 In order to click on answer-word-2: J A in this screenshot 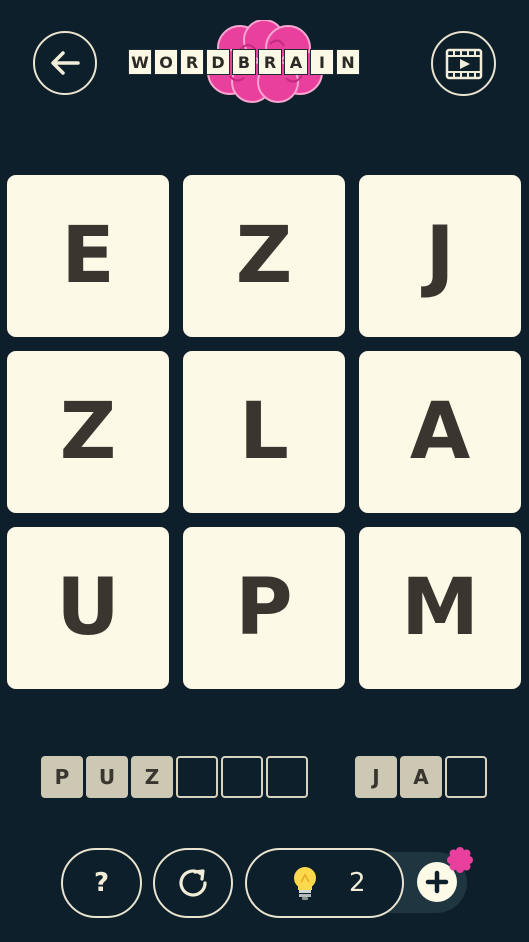, I will do `click(421, 777)`.